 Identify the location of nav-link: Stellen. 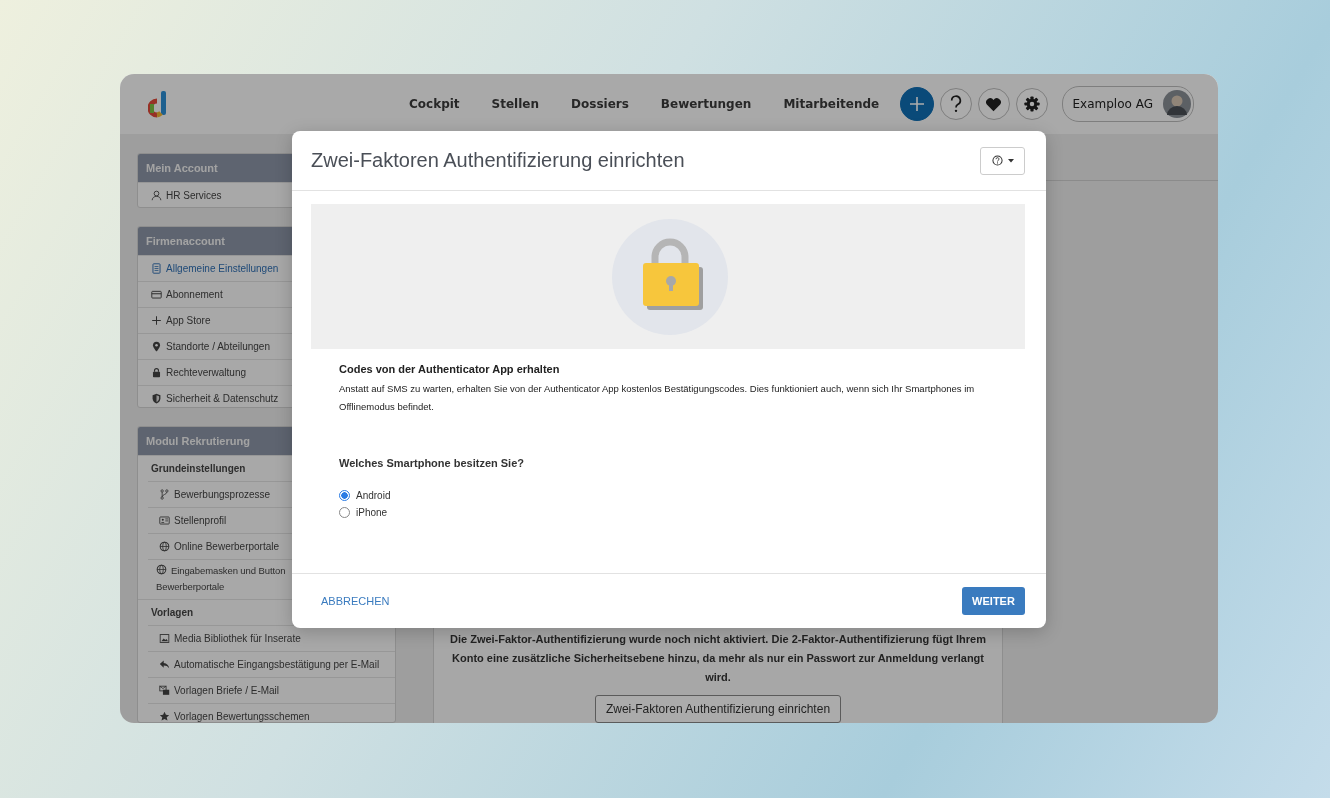
(515, 104).